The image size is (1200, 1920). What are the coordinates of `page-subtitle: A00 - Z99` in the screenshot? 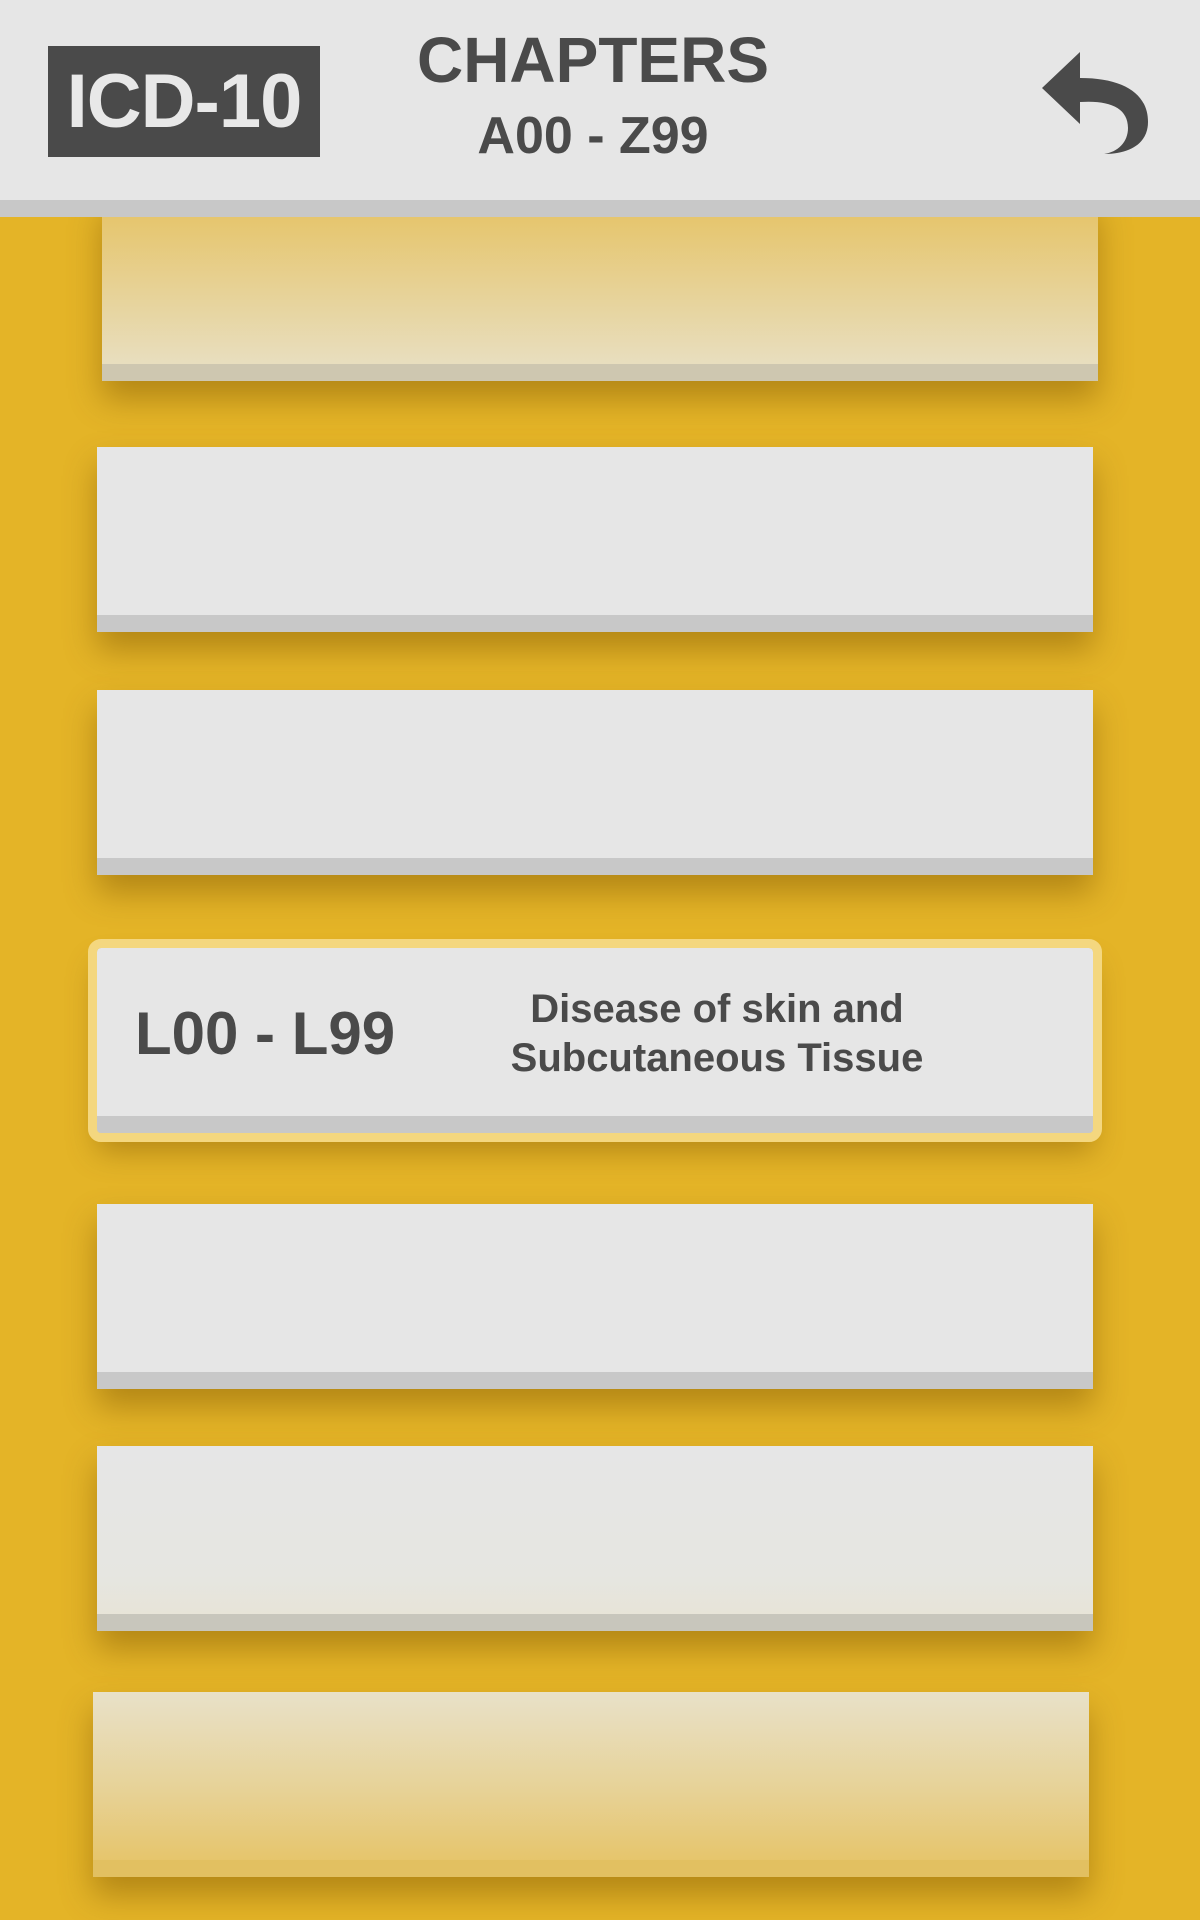 It's located at (593, 136).